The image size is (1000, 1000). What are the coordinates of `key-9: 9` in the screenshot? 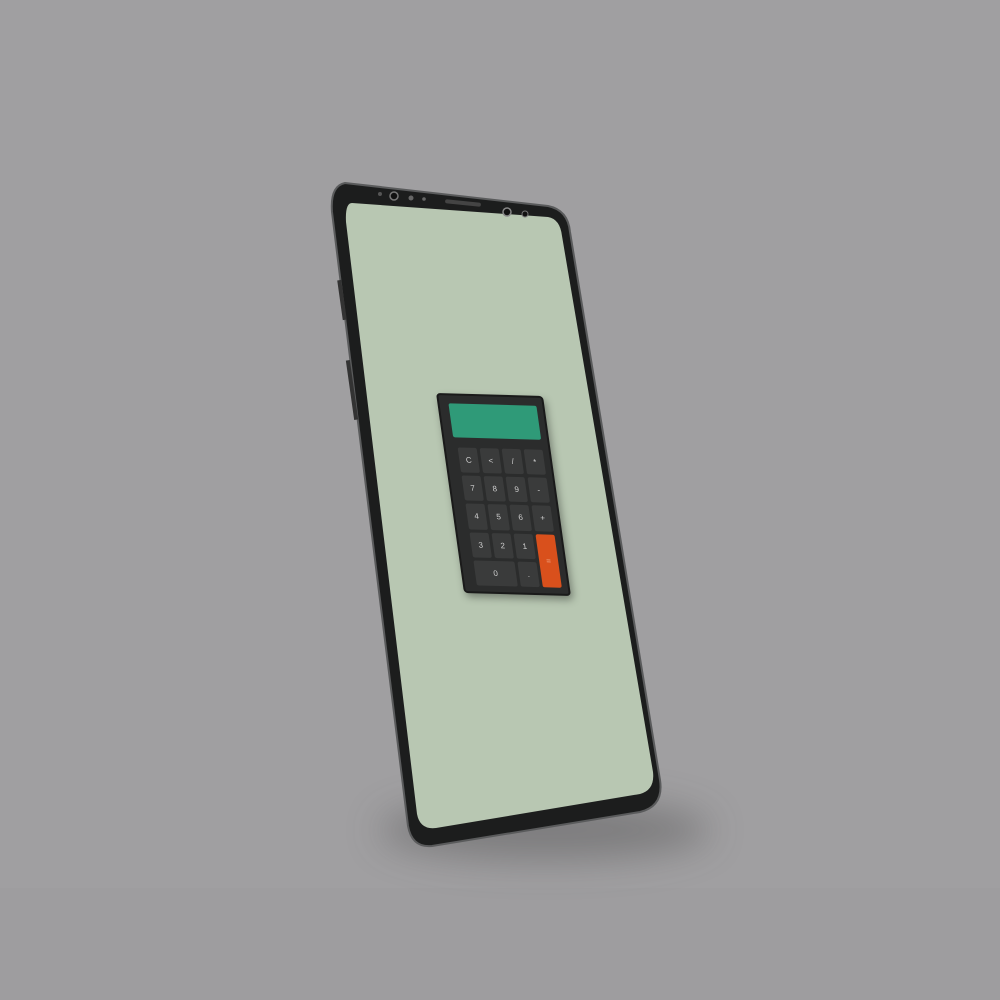 It's located at (517, 489).